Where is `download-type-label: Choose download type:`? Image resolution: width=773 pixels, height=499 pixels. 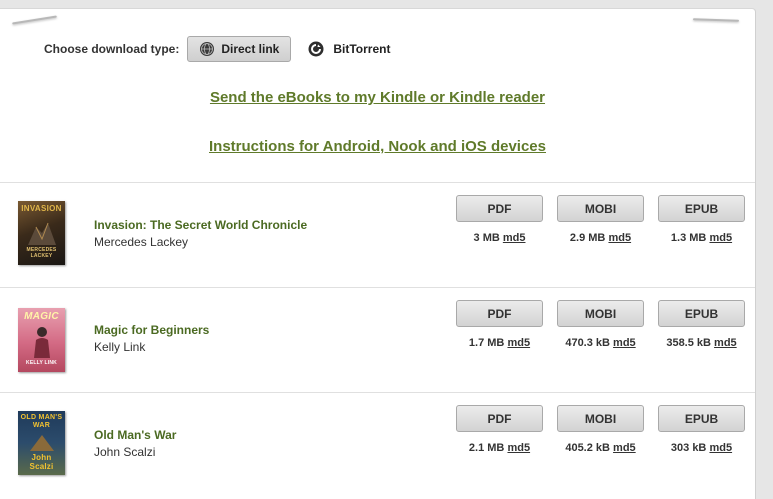
download-type-label: Choose download type: is located at coordinates (112, 49).